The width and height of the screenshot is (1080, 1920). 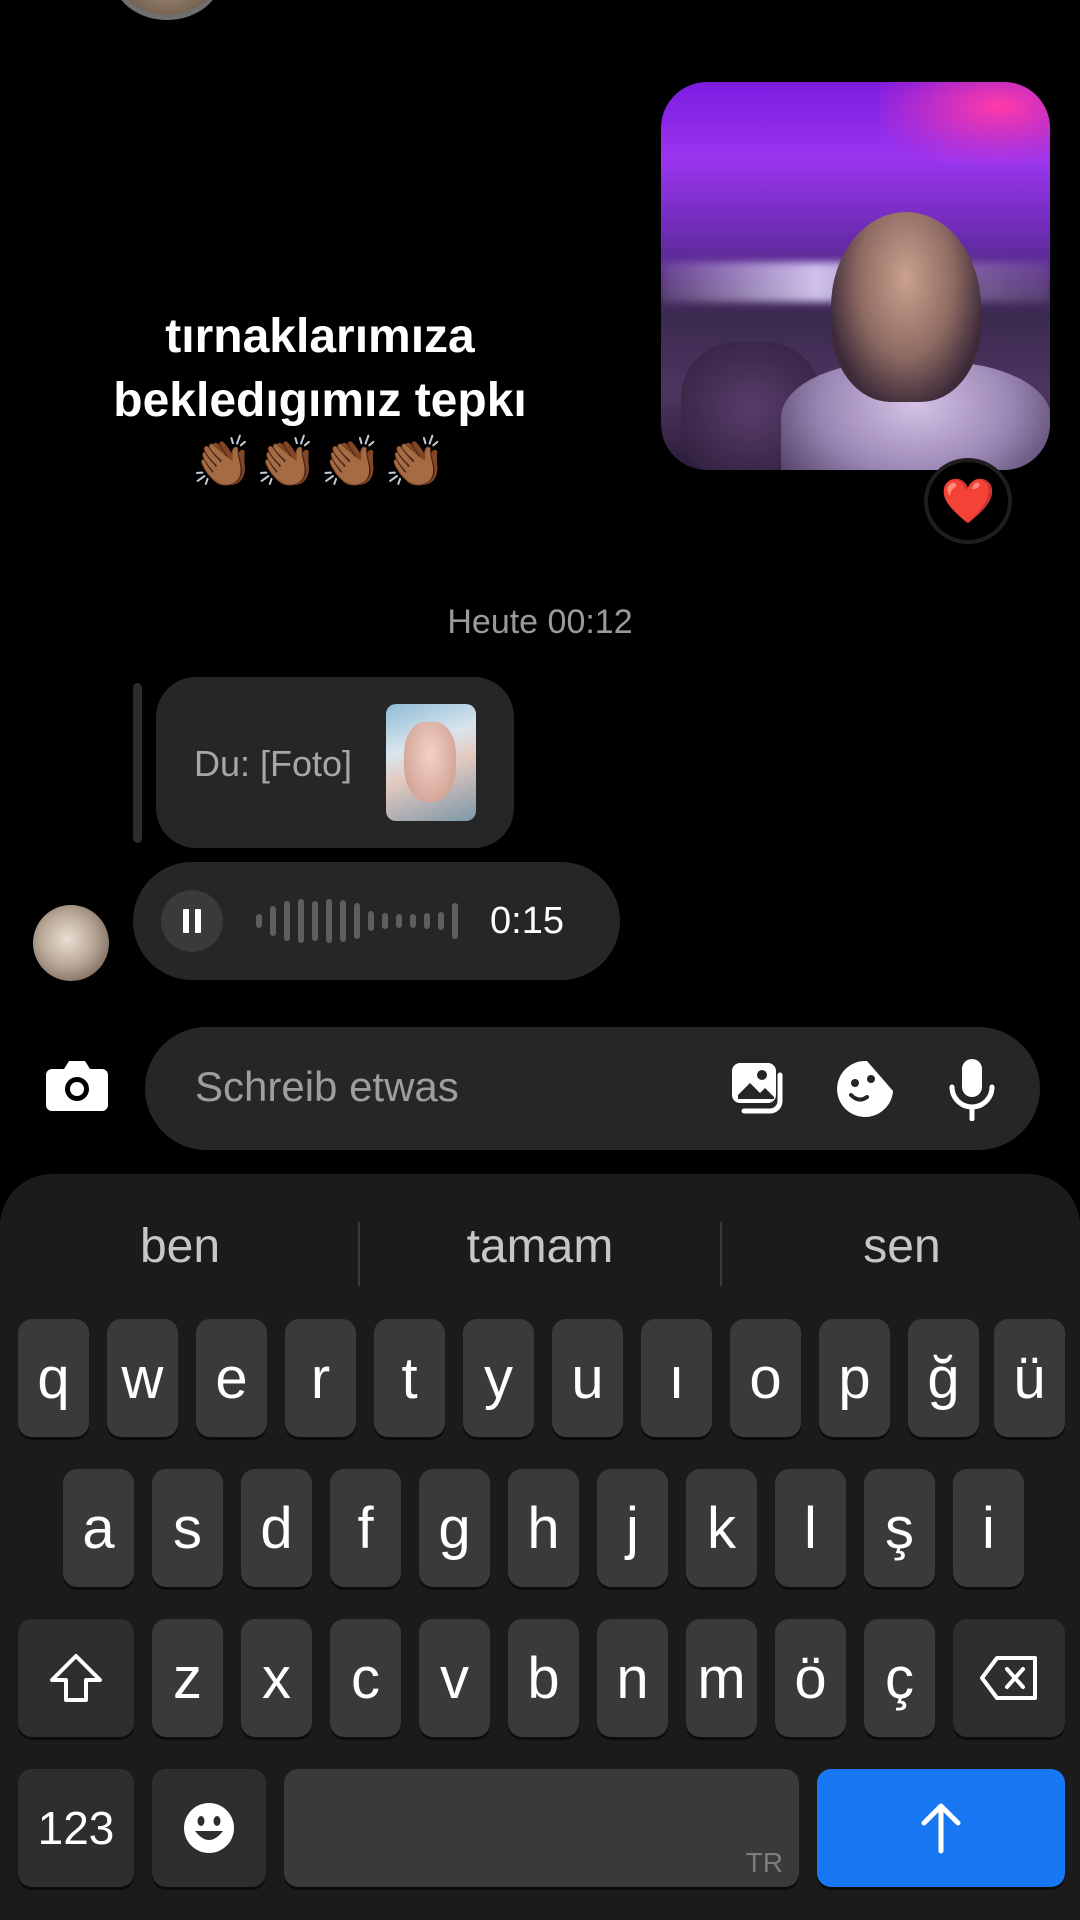 What do you see at coordinates (180, 1247) in the screenshot?
I see `suggestion-1: ben` at bounding box center [180, 1247].